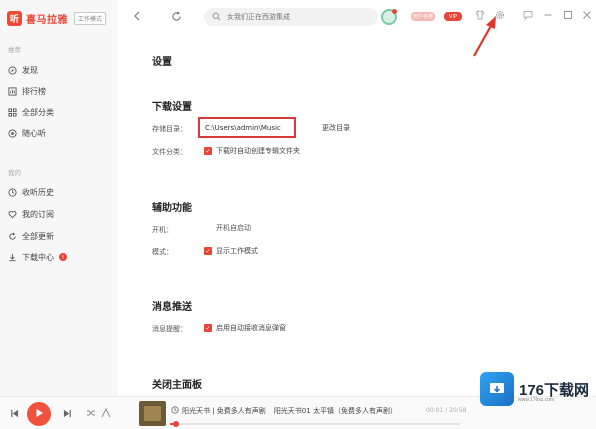  I want to click on sidebar-item-ranking: 排行榜, so click(27, 91).